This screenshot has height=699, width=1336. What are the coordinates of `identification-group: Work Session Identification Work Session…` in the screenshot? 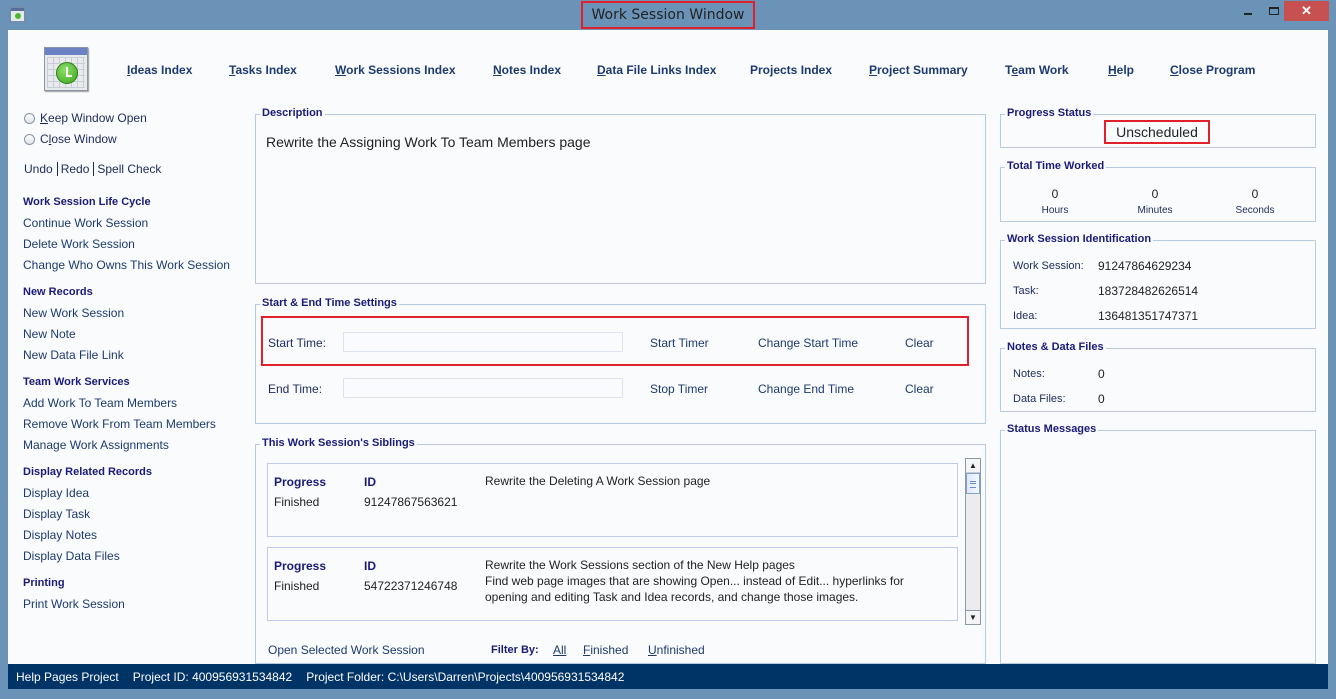 It's located at (1158, 281).